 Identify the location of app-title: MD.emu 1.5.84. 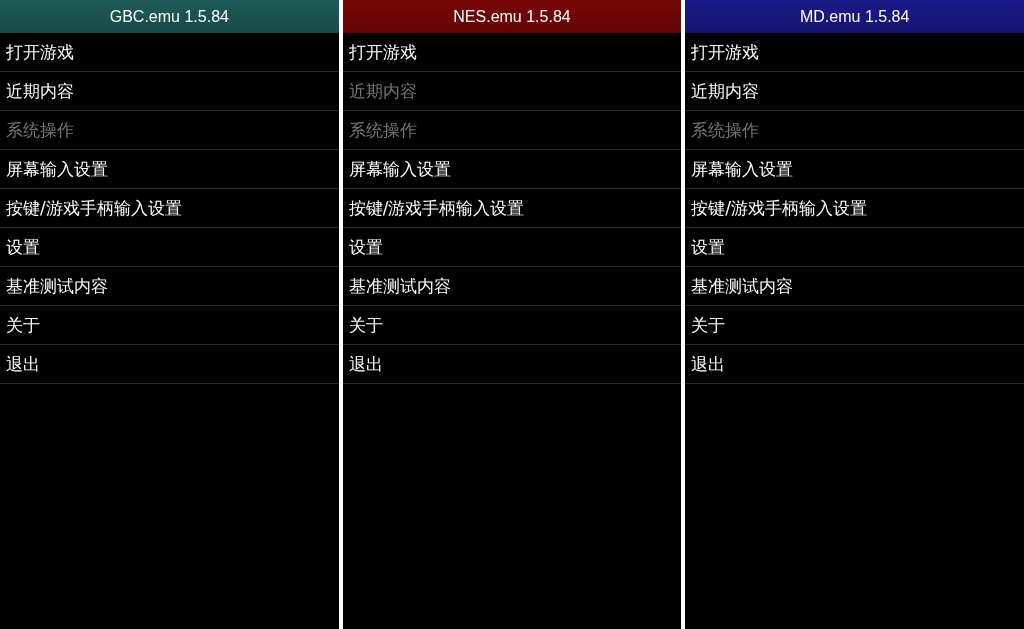
(855, 16).